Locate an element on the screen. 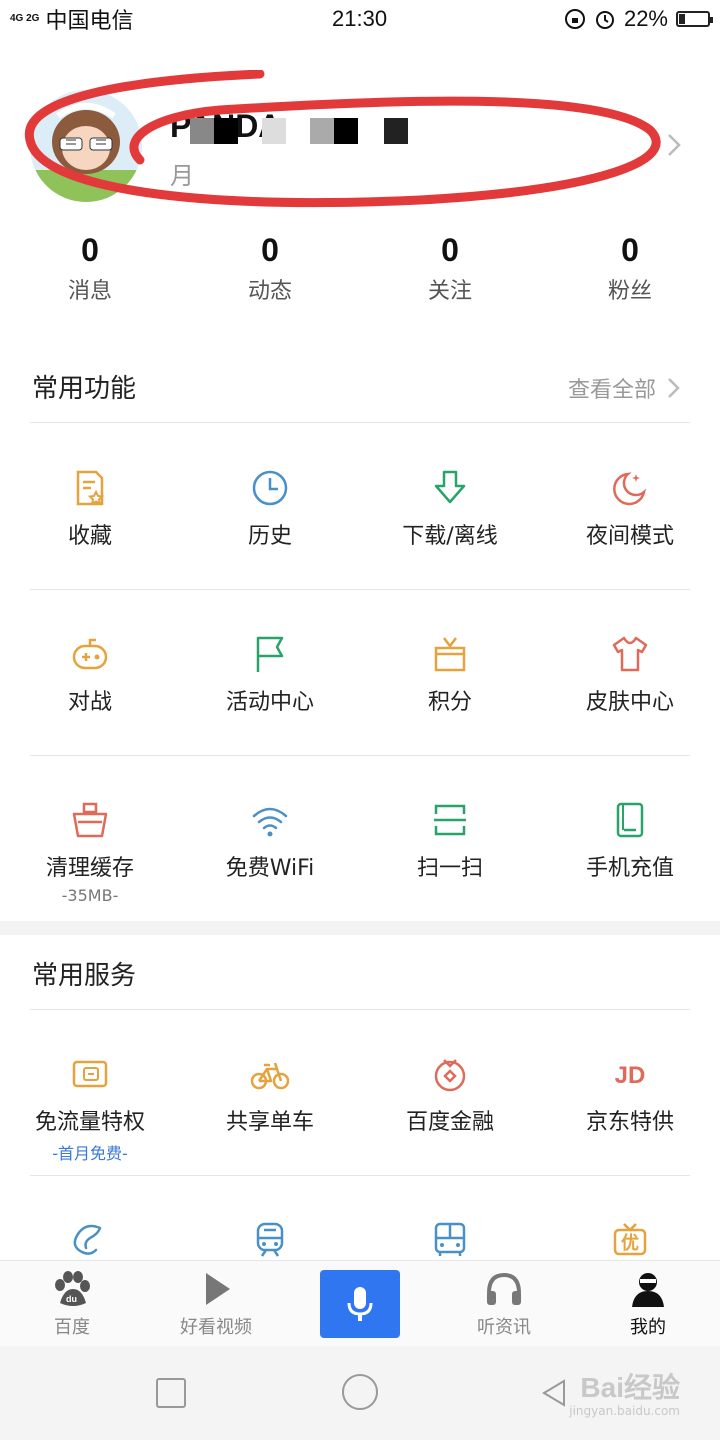 Image resolution: width=720 pixels, height=1440 pixels. grid-item-label: 清理缓存 is located at coordinates (89, 868).